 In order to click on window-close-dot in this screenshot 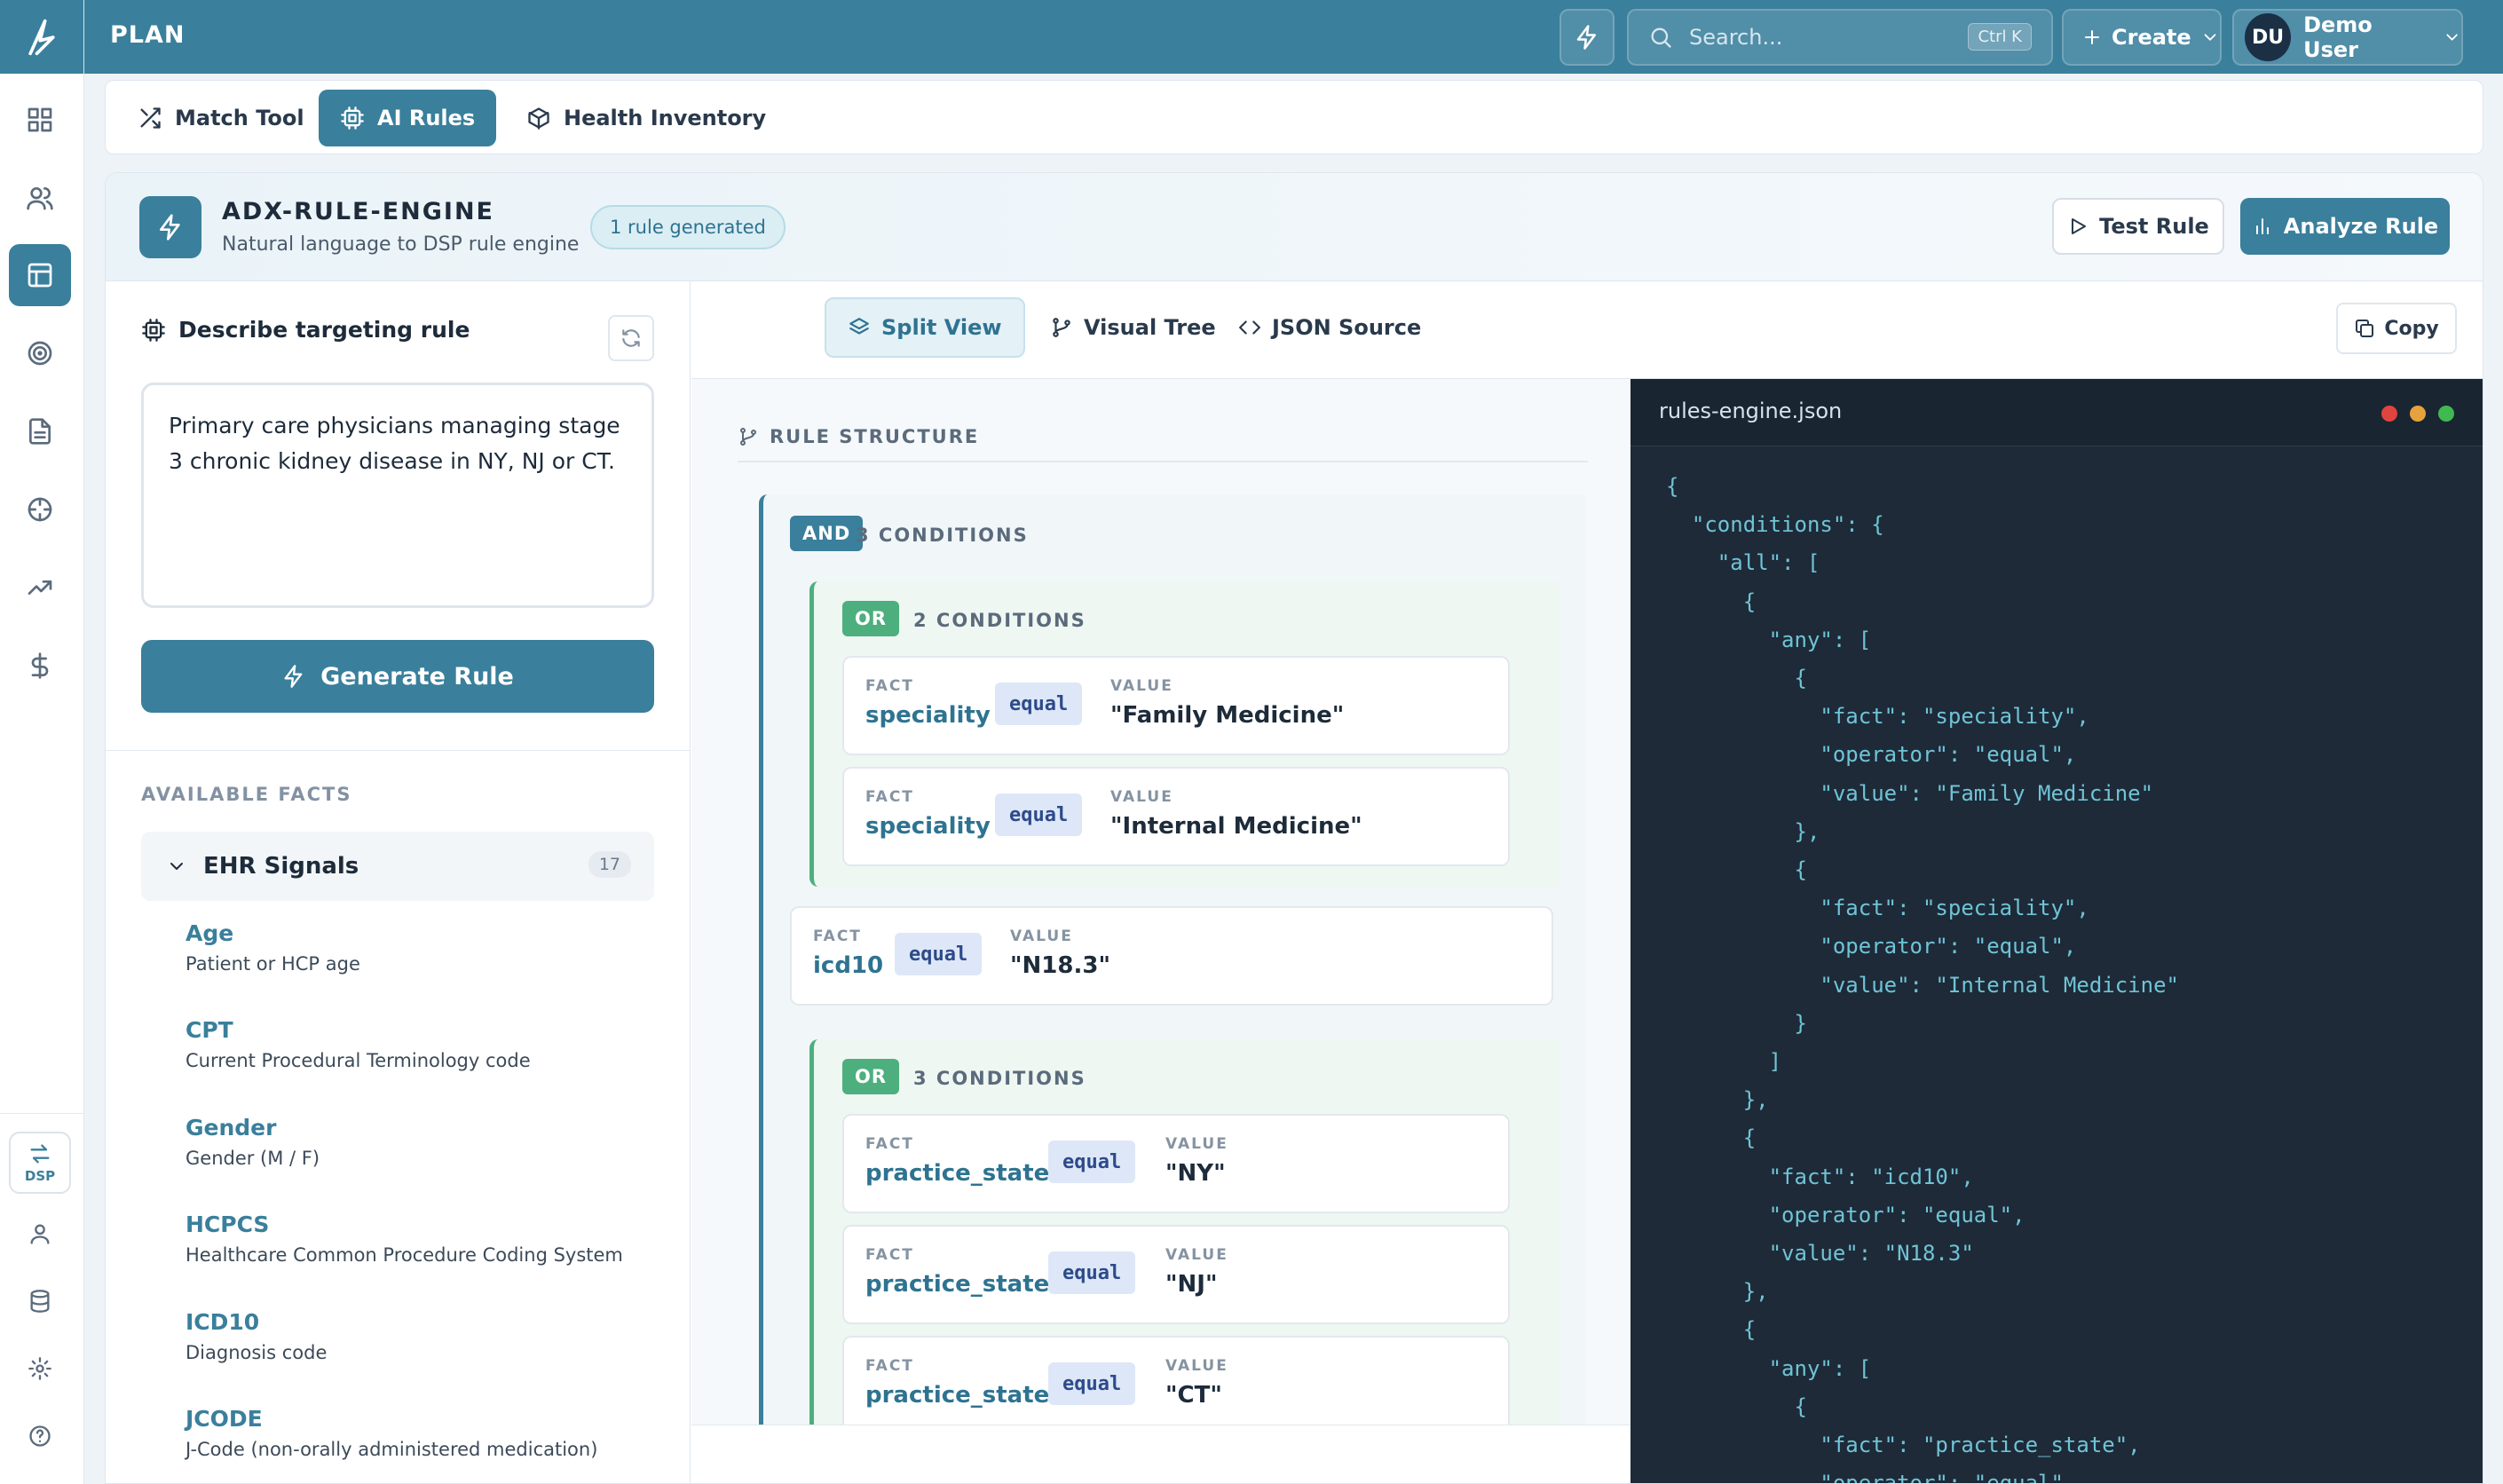, I will do `click(2389, 414)`.